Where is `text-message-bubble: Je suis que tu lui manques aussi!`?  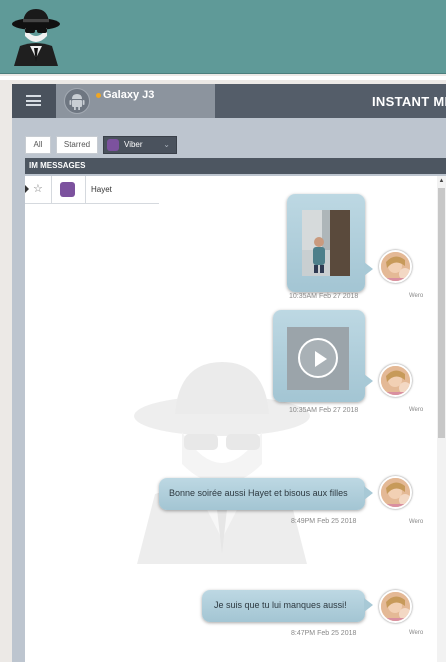 text-message-bubble: Je suis que tu lui manques aussi! is located at coordinates (283, 606).